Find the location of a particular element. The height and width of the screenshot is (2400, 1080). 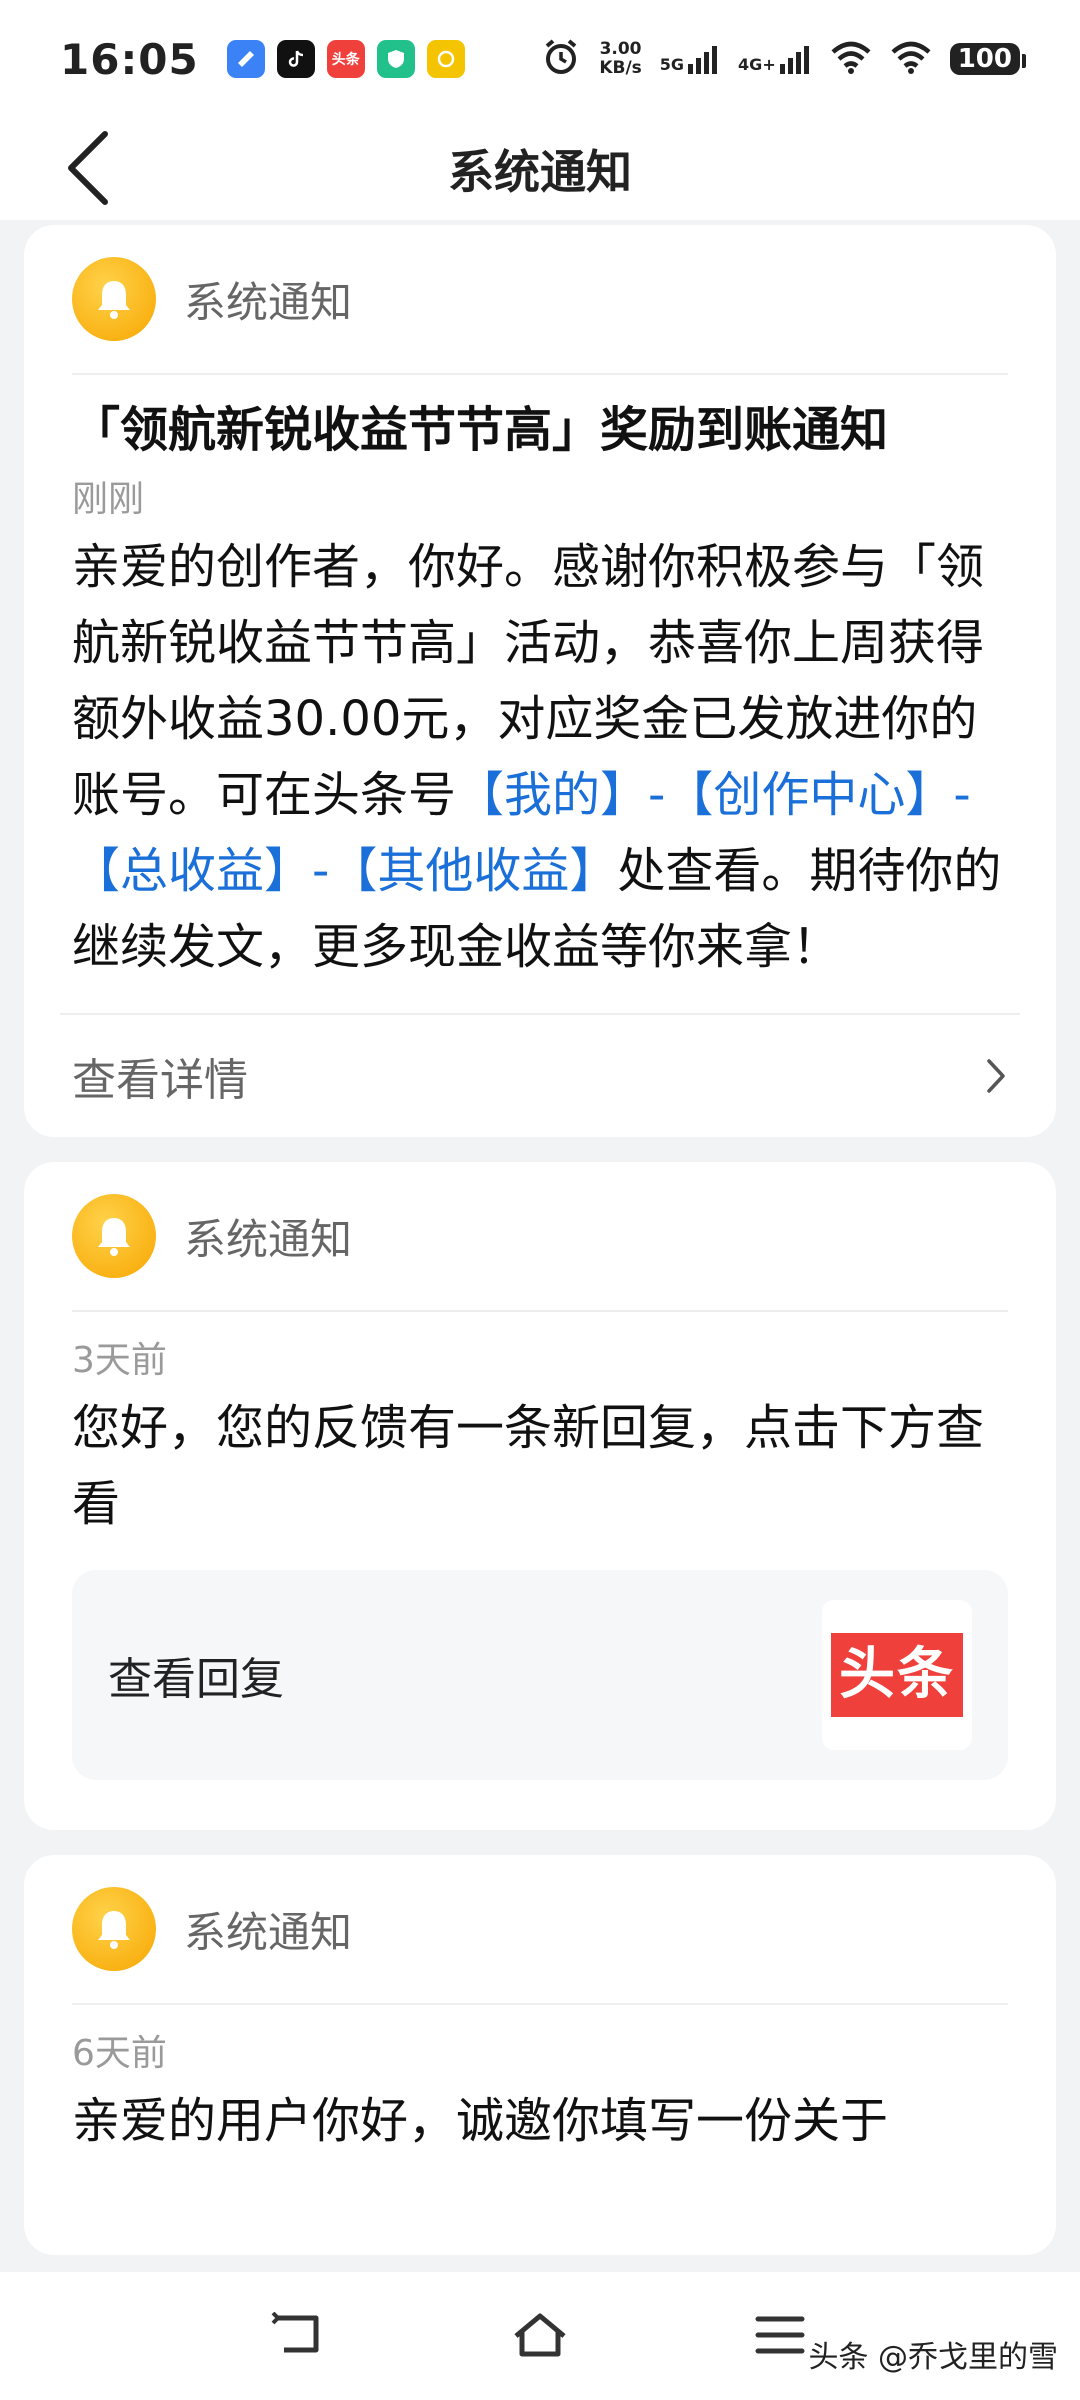

system-nav-bar: 头条 @乔戈里的雪 is located at coordinates (540, 2336).